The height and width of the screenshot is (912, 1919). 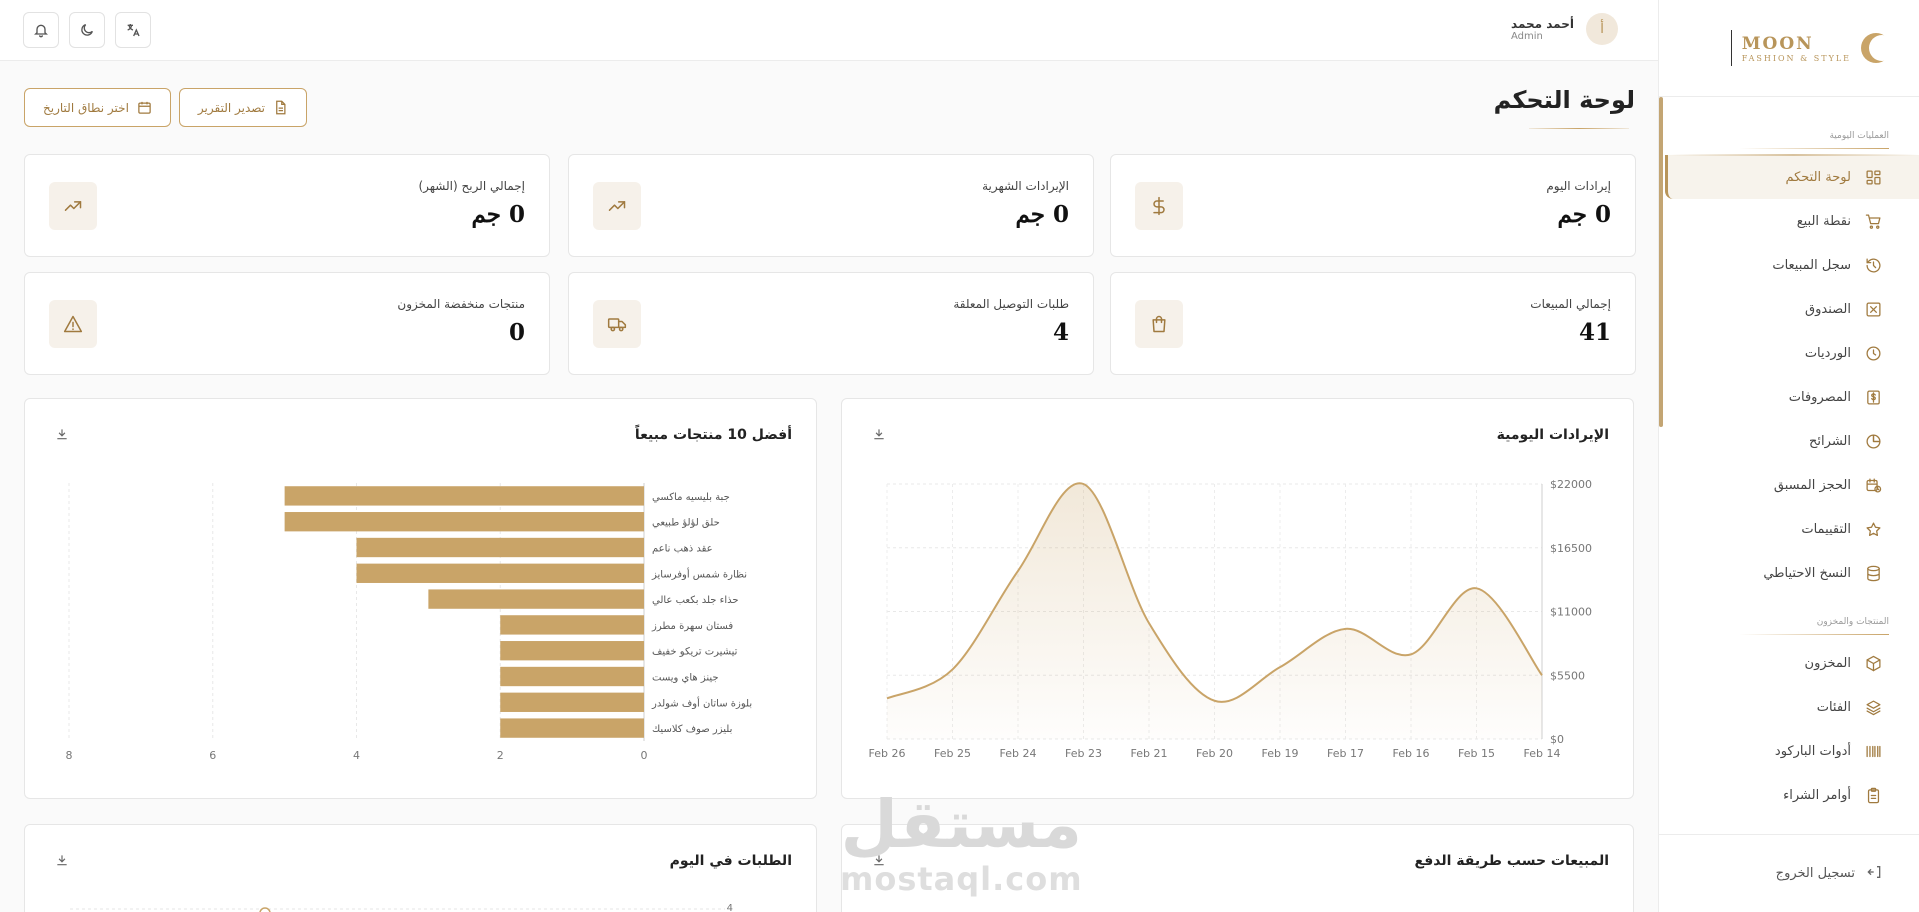 I want to click on brand-logo: MOON FASHION & STYLE, so click(x=1789, y=48).